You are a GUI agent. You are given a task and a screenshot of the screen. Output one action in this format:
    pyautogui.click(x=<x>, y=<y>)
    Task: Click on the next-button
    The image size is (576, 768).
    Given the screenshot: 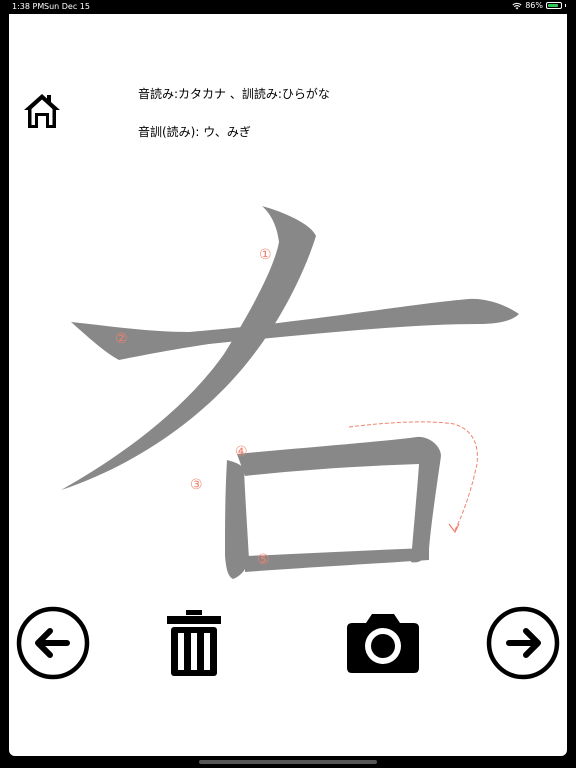 What is the action you would take?
    pyautogui.click(x=523, y=643)
    